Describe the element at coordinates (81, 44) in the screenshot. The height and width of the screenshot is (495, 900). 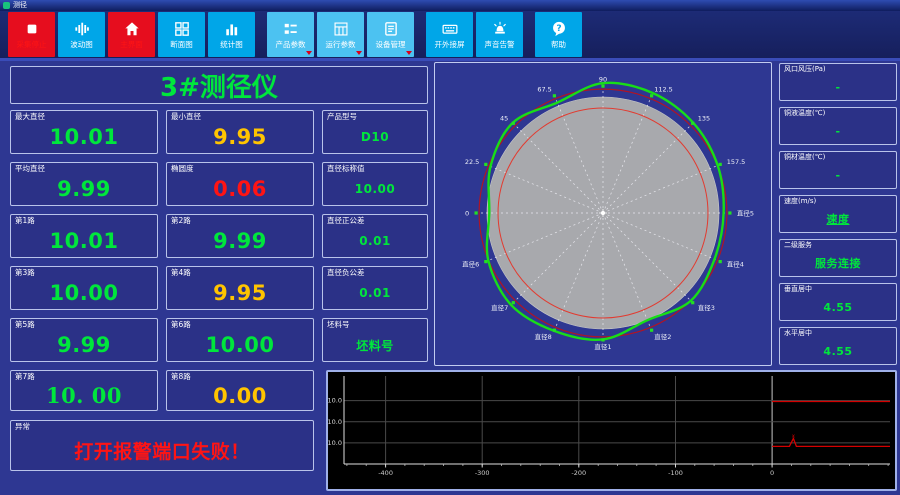
I see `toolbar-button-label: 波动图` at that location.